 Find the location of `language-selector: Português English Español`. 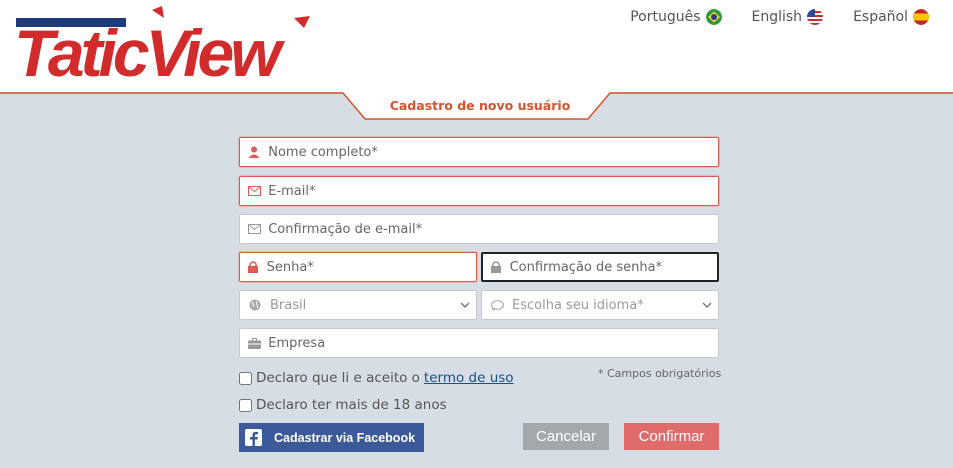

language-selector: Português English Español is located at coordinates (764, 17).